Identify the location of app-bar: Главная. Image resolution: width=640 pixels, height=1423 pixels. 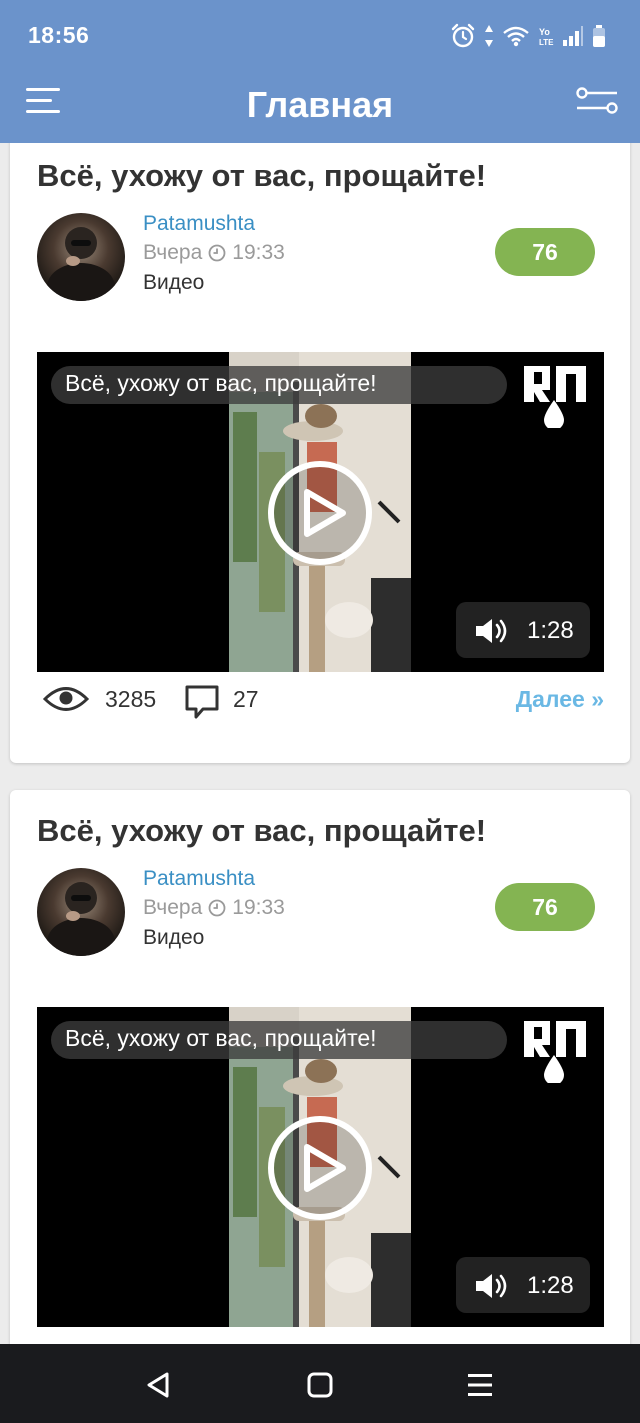
(320, 106).